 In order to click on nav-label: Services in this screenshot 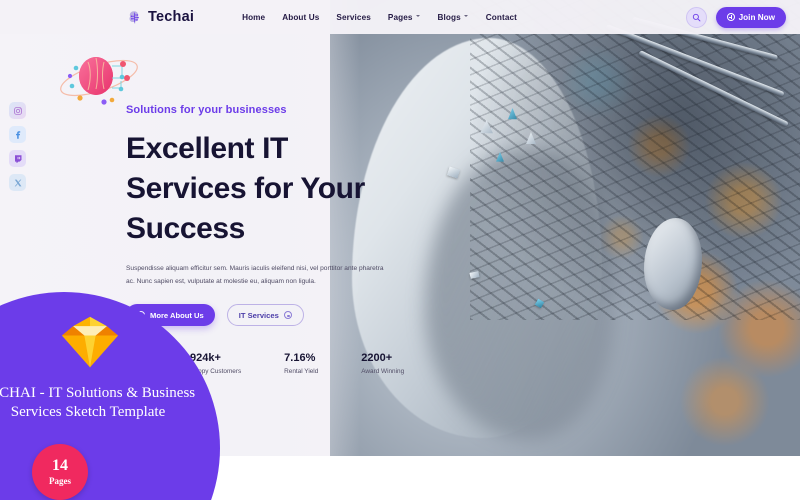, I will do `click(353, 17)`.